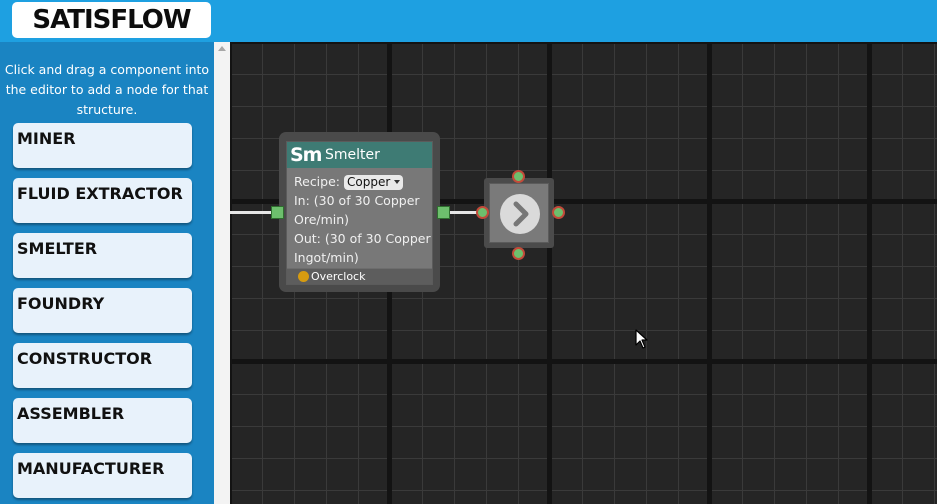  What do you see at coordinates (102, 255) in the screenshot?
I see `component-smelter: SMELTER` at bounding box center [102, 255].